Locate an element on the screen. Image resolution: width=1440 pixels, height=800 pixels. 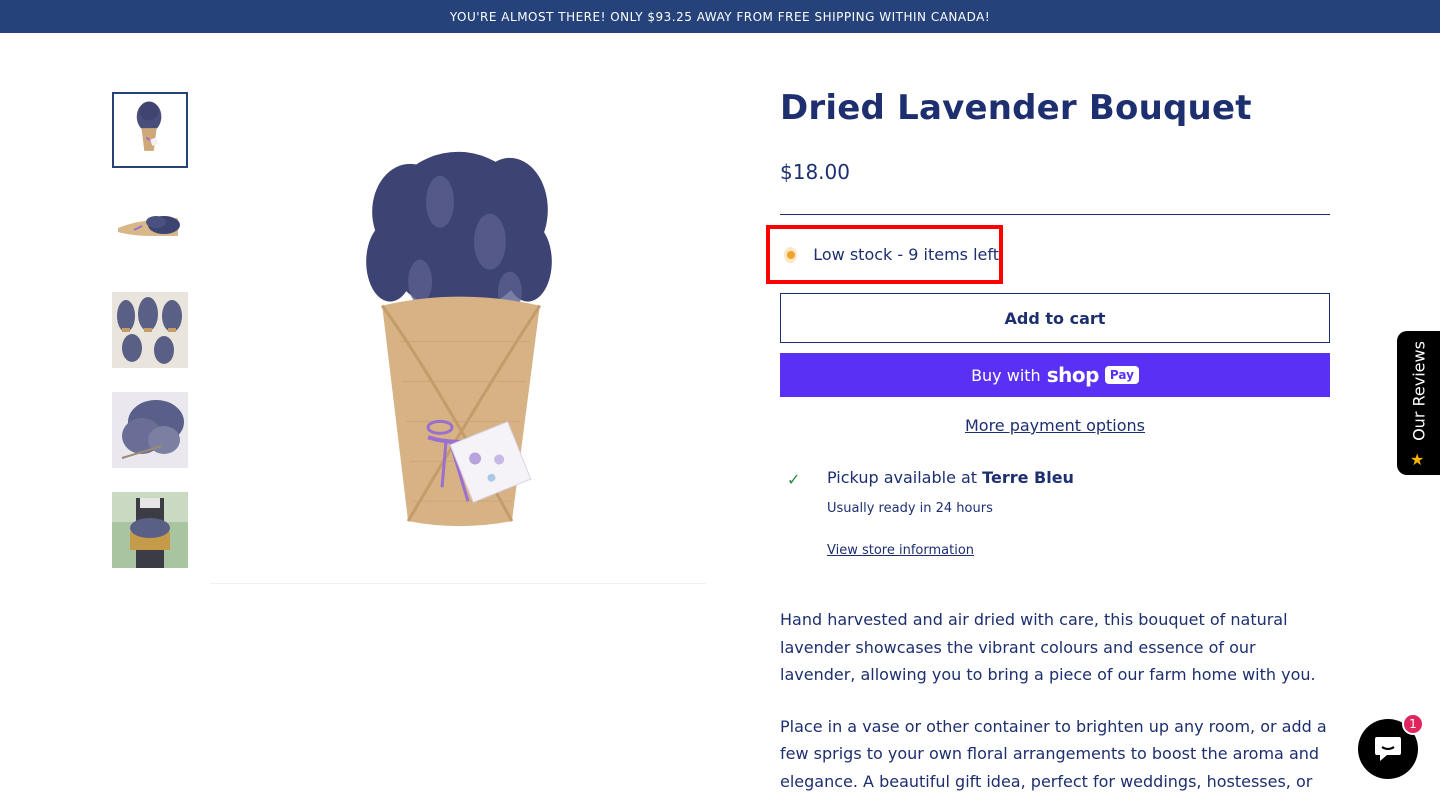
our-reviews-tab: Our Reviews ★ is located at coordinates (1418, 403).